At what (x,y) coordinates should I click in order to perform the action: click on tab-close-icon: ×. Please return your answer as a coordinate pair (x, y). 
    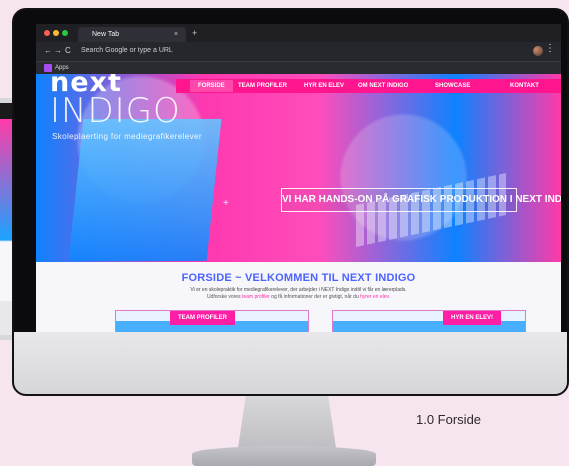
    Looking at the image, I should click on (176, 34).